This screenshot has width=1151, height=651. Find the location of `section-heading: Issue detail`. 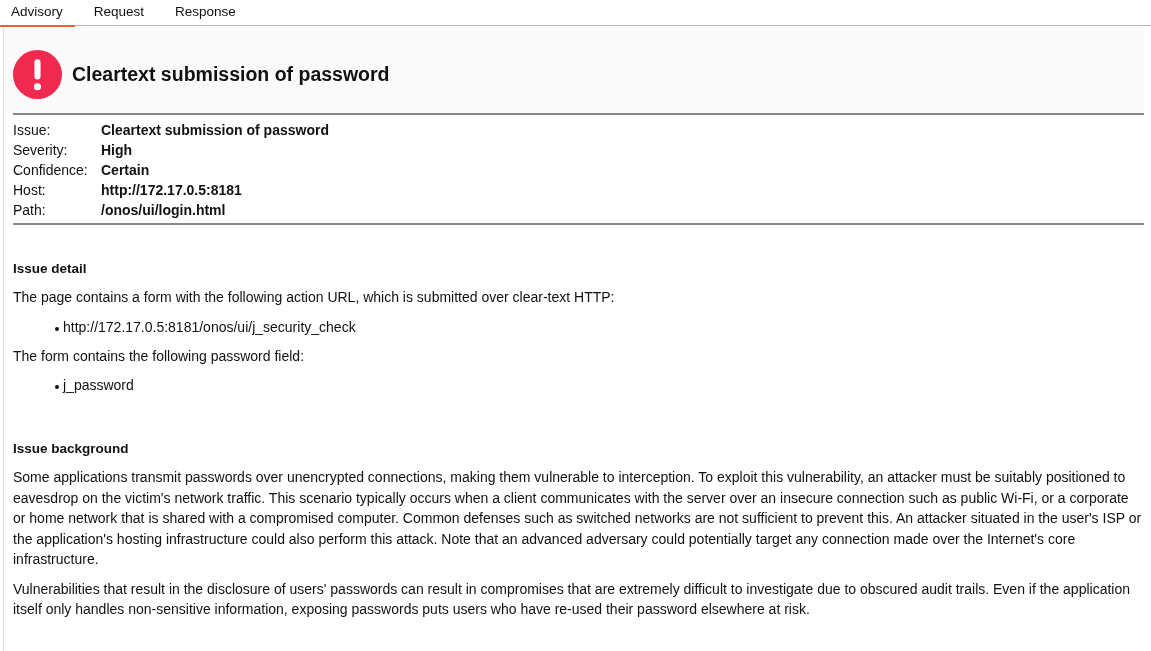

section-heading: Issue detail is located at coordinates (50, 268).